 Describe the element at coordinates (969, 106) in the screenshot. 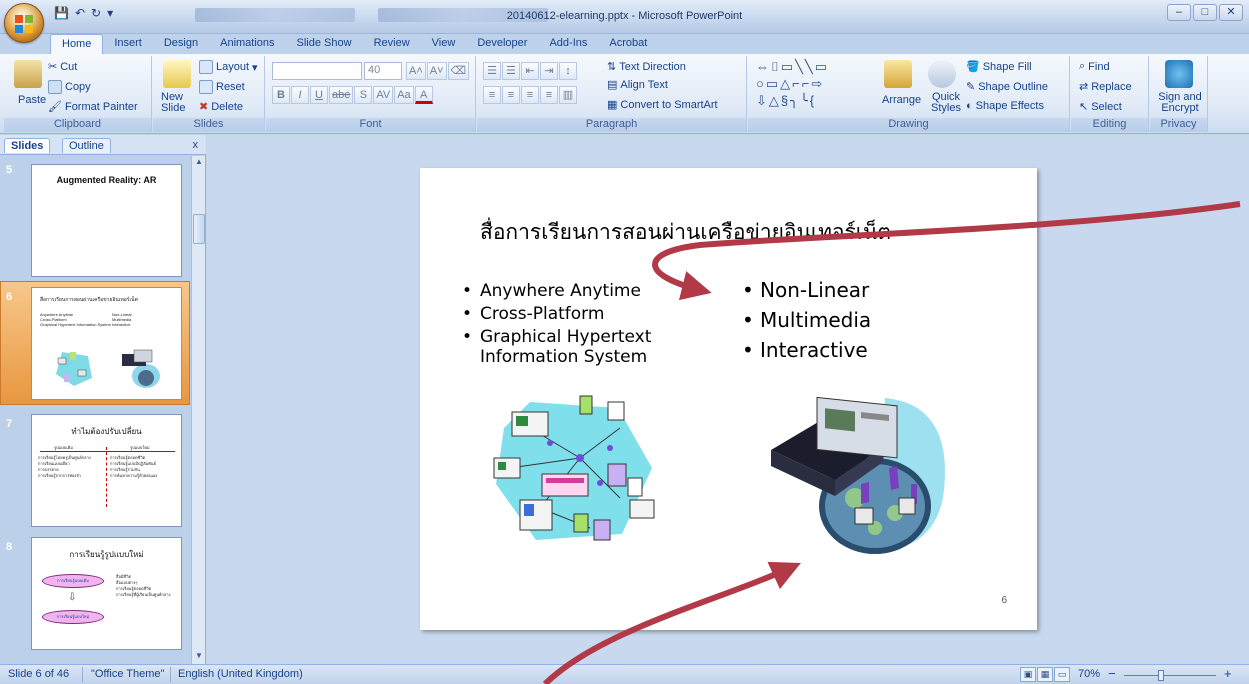

I see `effects-icon: ◐` at that location.